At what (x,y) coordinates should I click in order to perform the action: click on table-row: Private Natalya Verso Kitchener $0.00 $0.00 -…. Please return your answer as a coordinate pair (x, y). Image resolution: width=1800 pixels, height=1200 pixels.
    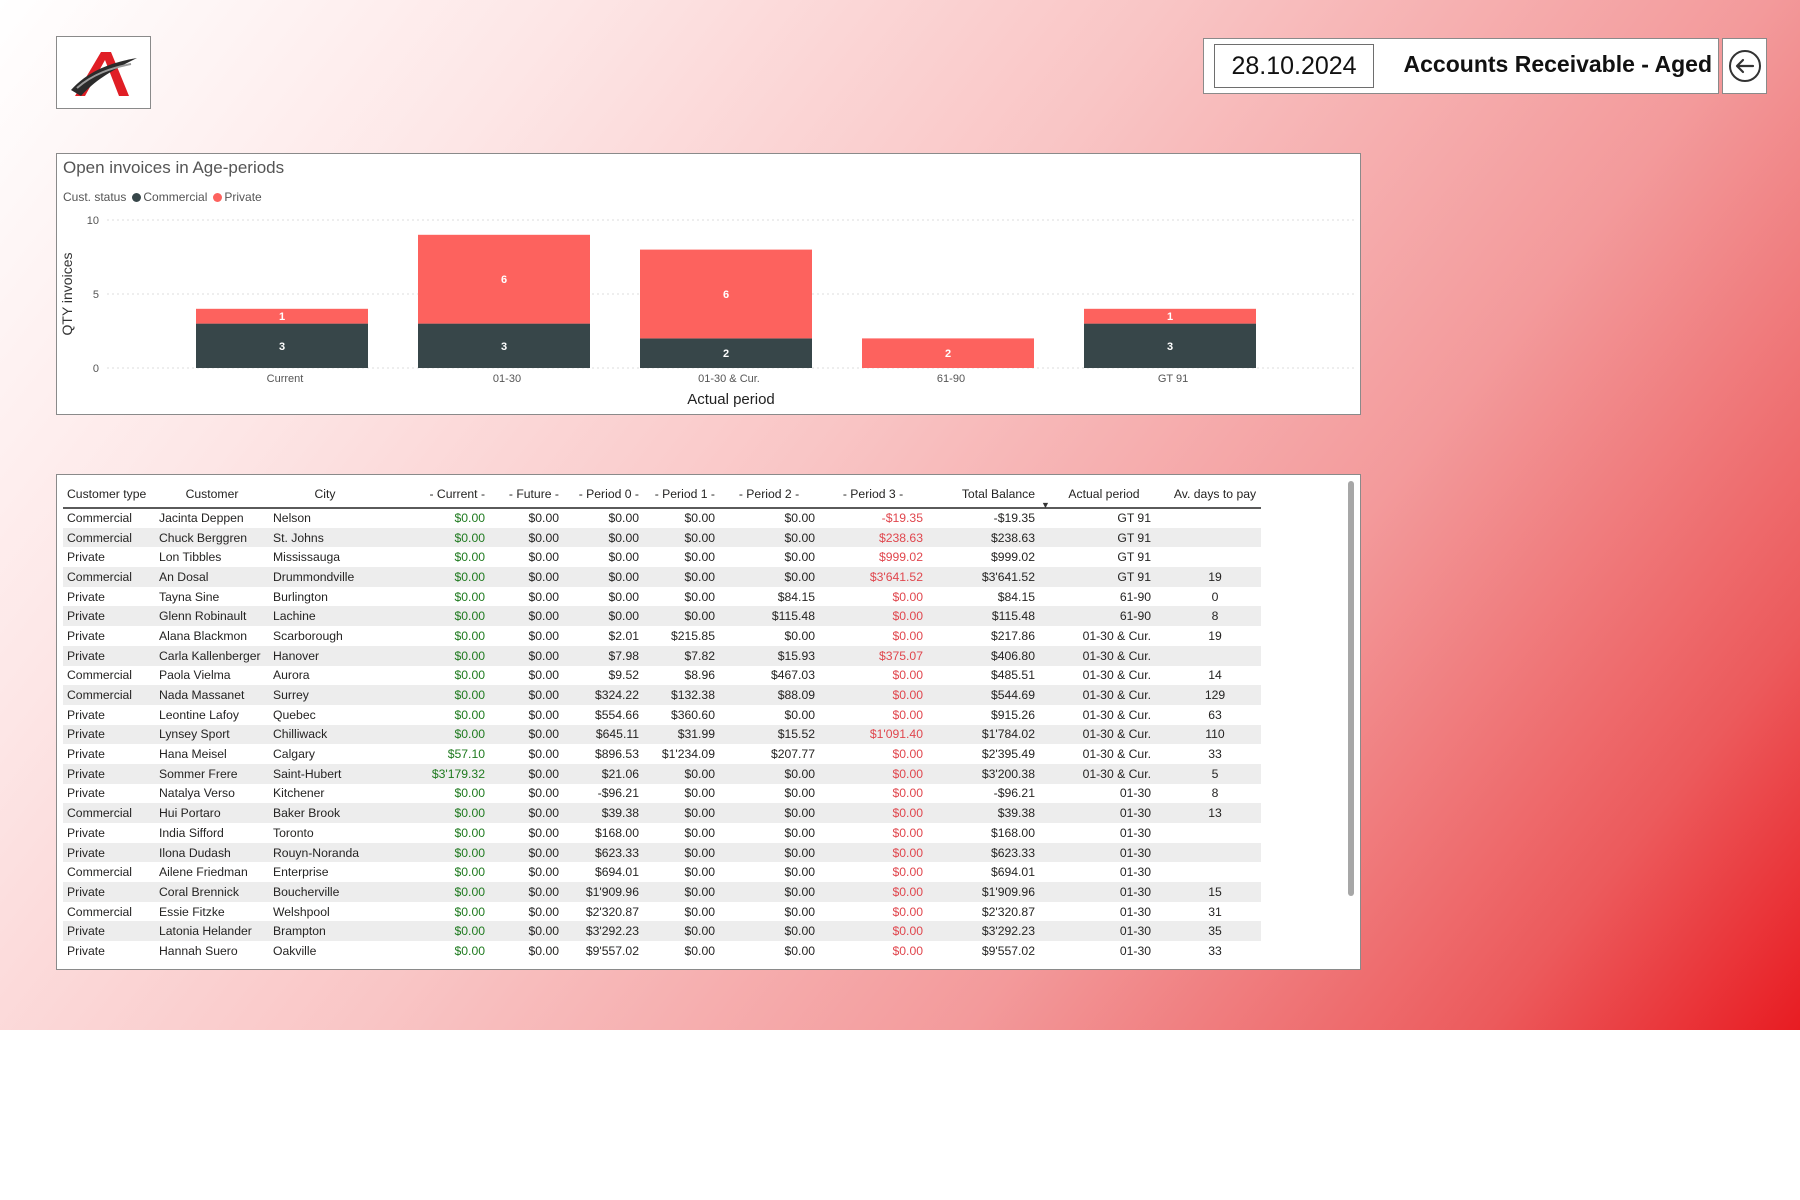
    Looking at the image, I should click on (662, 794).